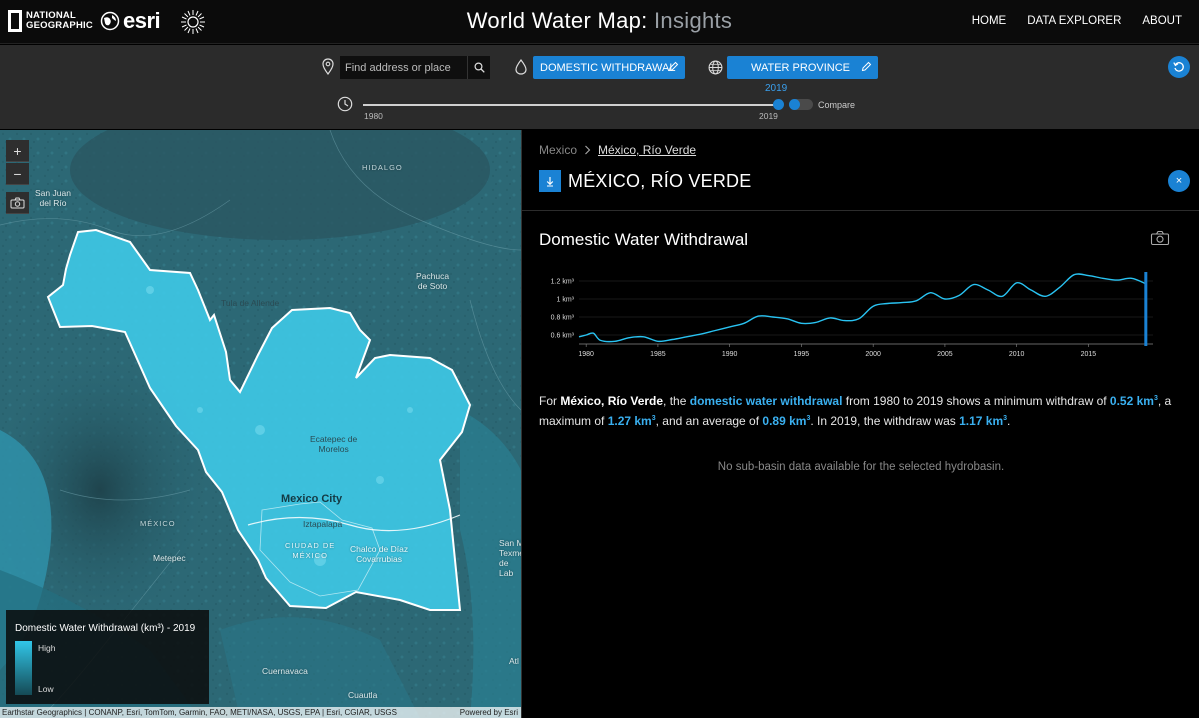 This screenshot has height=718, width=1199. Describe the element at coordinates (403, 67) in the screenshot. I see `search-input` at that location.